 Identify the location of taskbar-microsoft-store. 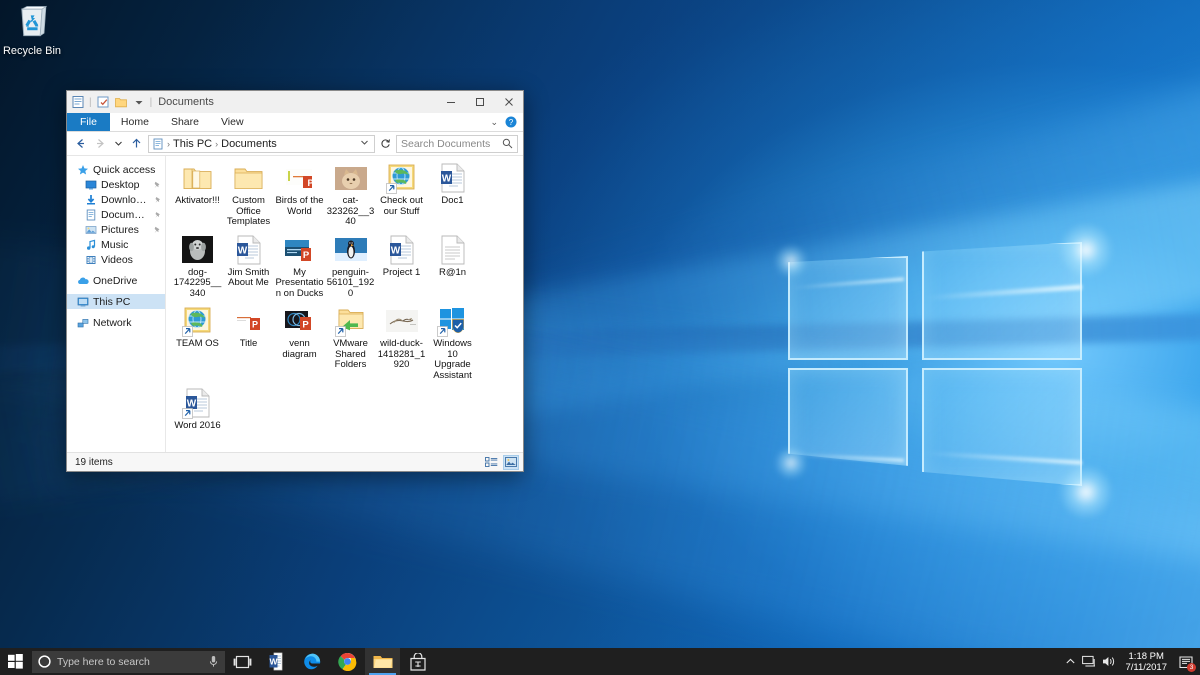
(417, 661).